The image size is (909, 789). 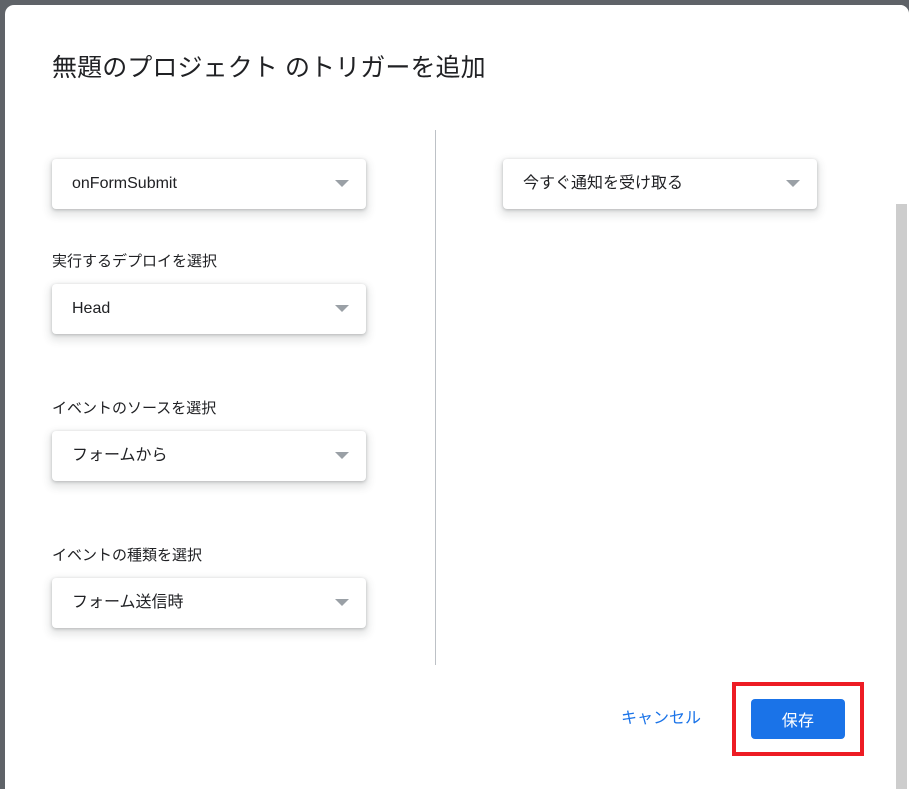 What do you see at coordinates (901, 496) in the screenshot?
I see `scrollbar-thumb` at bounding box center [901, 496].